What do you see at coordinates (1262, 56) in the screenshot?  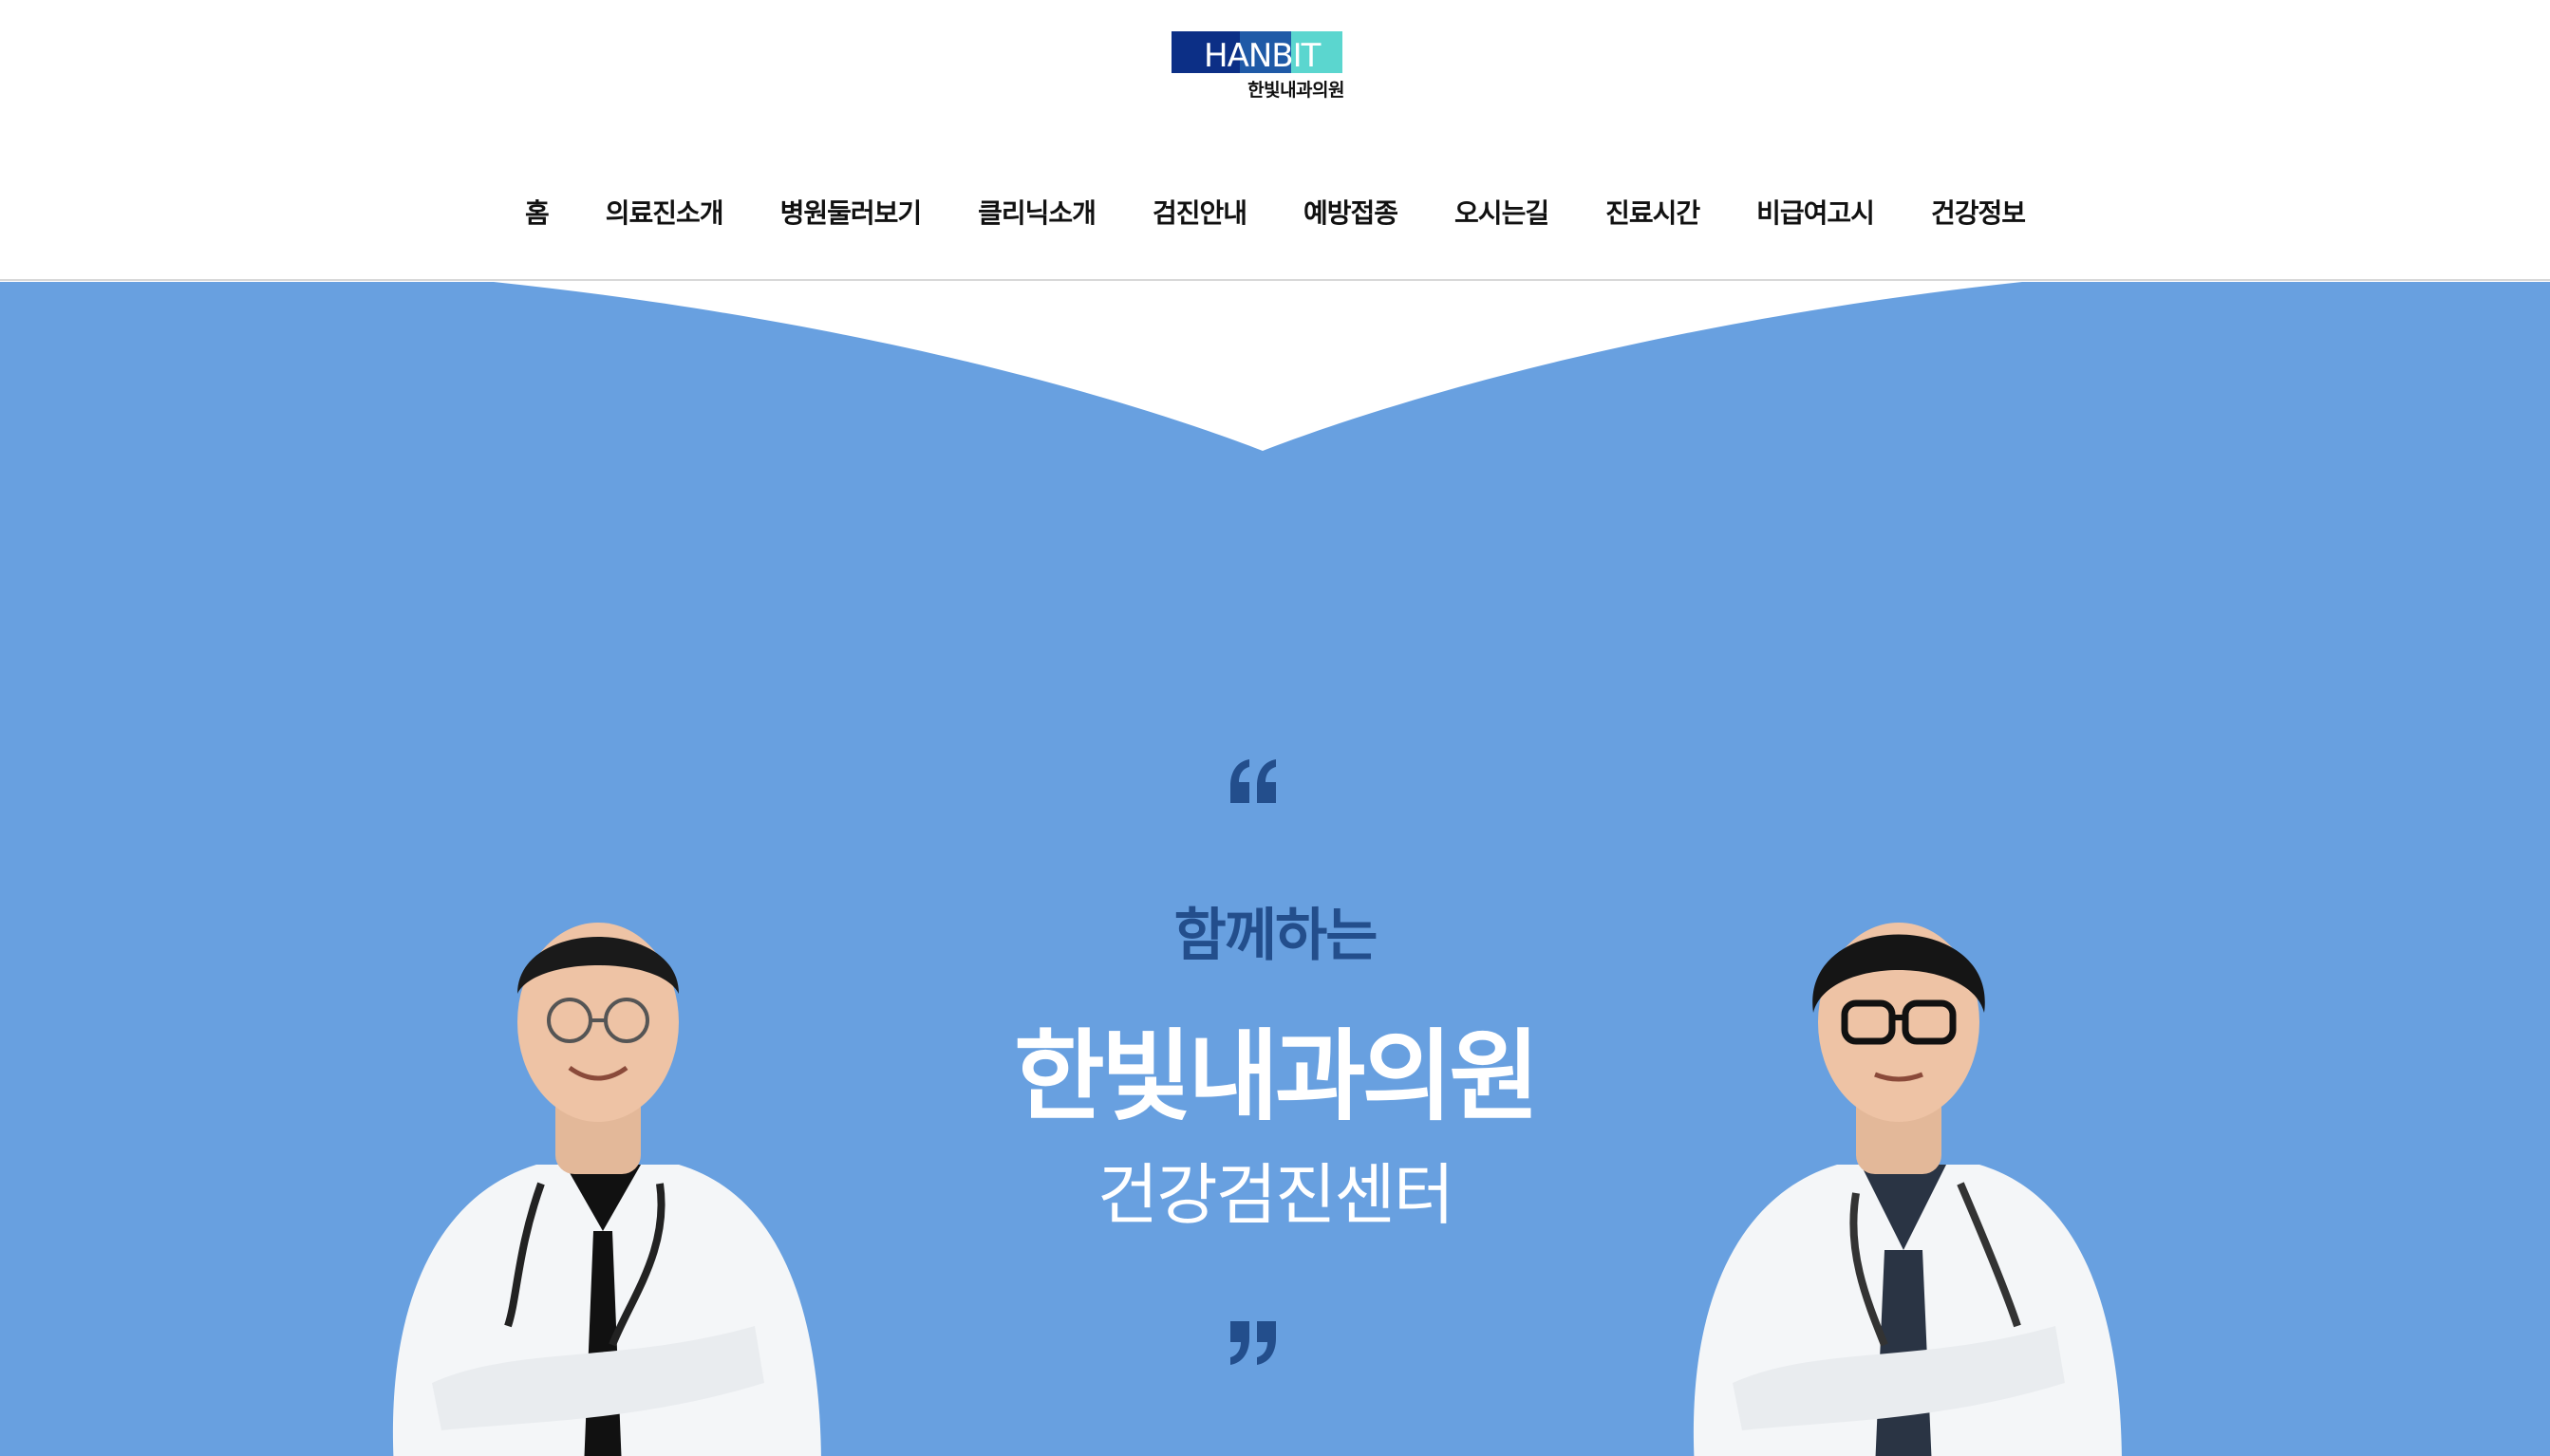 I see `logo-wordmark: HANBIT` at bounding box center [1262, 56].